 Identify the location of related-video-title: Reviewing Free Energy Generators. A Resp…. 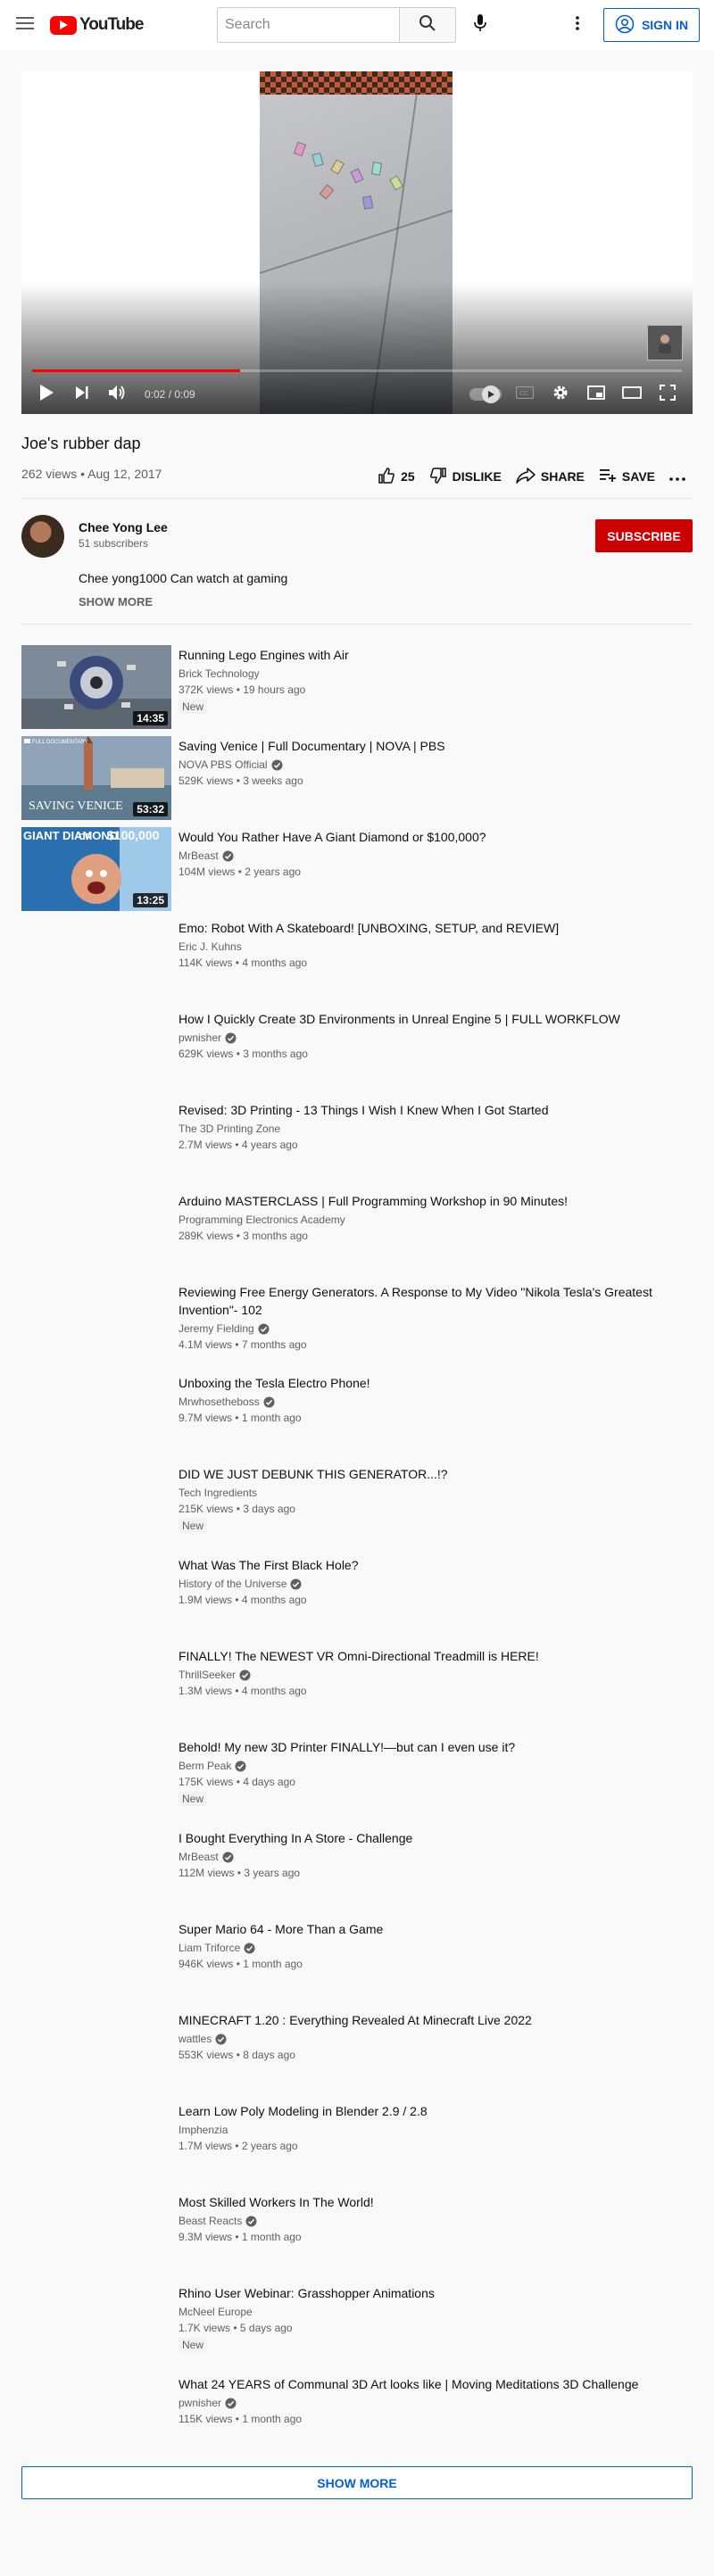
(435, 1301).